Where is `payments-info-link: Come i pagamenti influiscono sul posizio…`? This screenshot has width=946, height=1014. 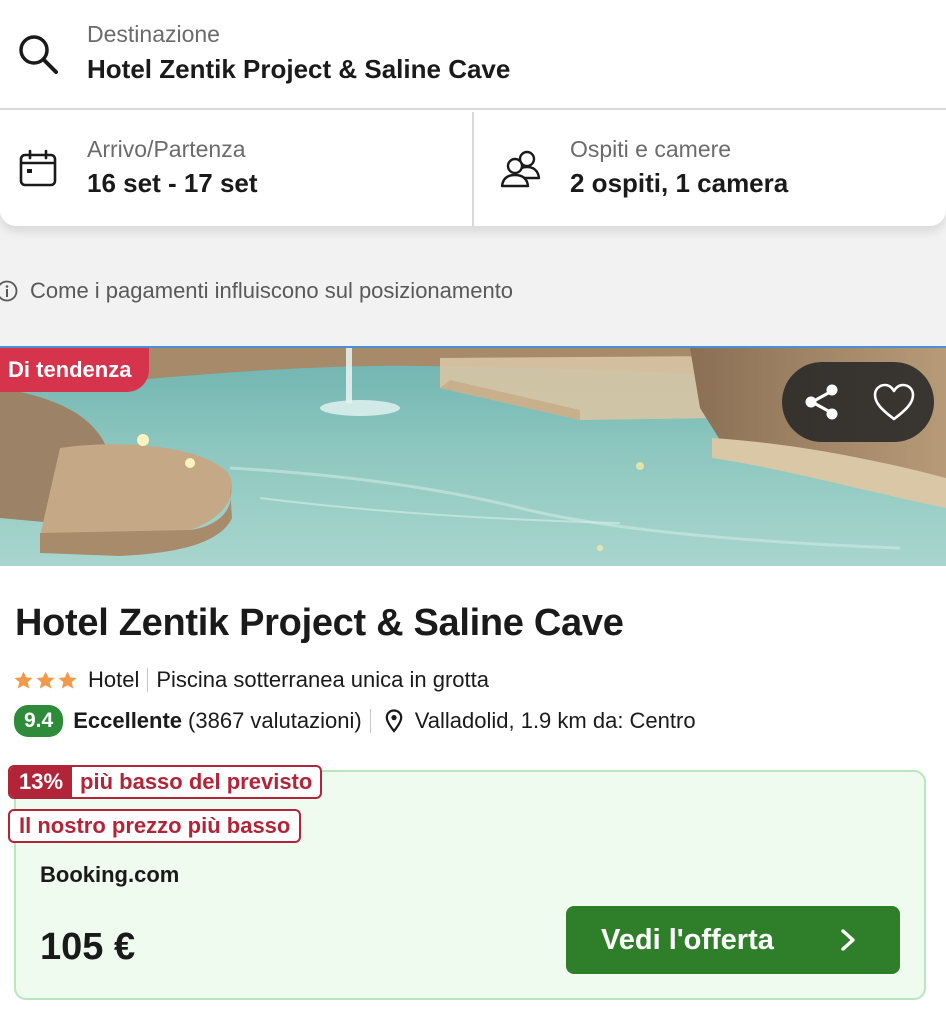 payments-info-link: Come i pagamenti influiscono sul posizio… is located at coordinates (256, 291).